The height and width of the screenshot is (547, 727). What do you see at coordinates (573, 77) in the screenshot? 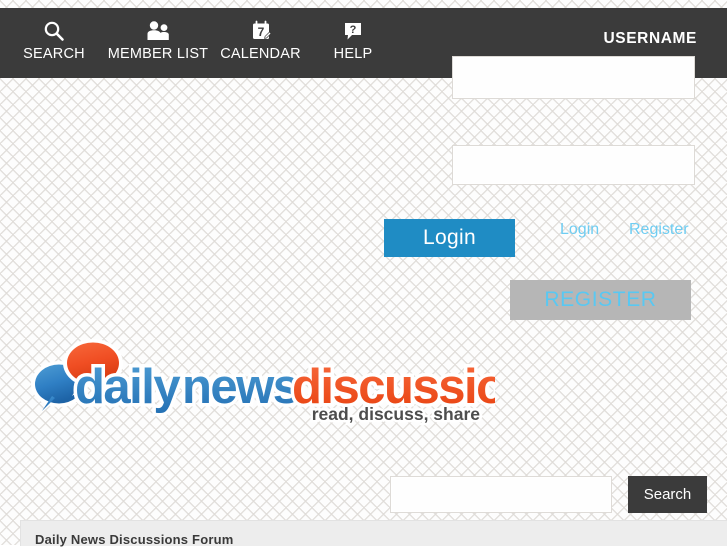
I see `username-input` at bounding box center [573, 77].